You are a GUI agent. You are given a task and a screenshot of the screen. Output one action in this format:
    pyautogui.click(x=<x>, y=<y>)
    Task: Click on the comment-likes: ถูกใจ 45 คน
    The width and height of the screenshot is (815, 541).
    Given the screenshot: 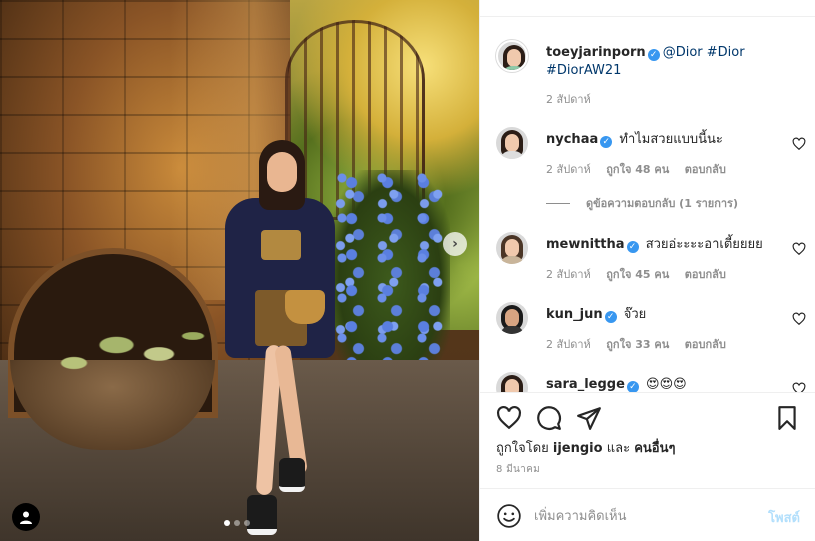 What is the action you would take?
    pyautogui.click(x=637, y=274)
    